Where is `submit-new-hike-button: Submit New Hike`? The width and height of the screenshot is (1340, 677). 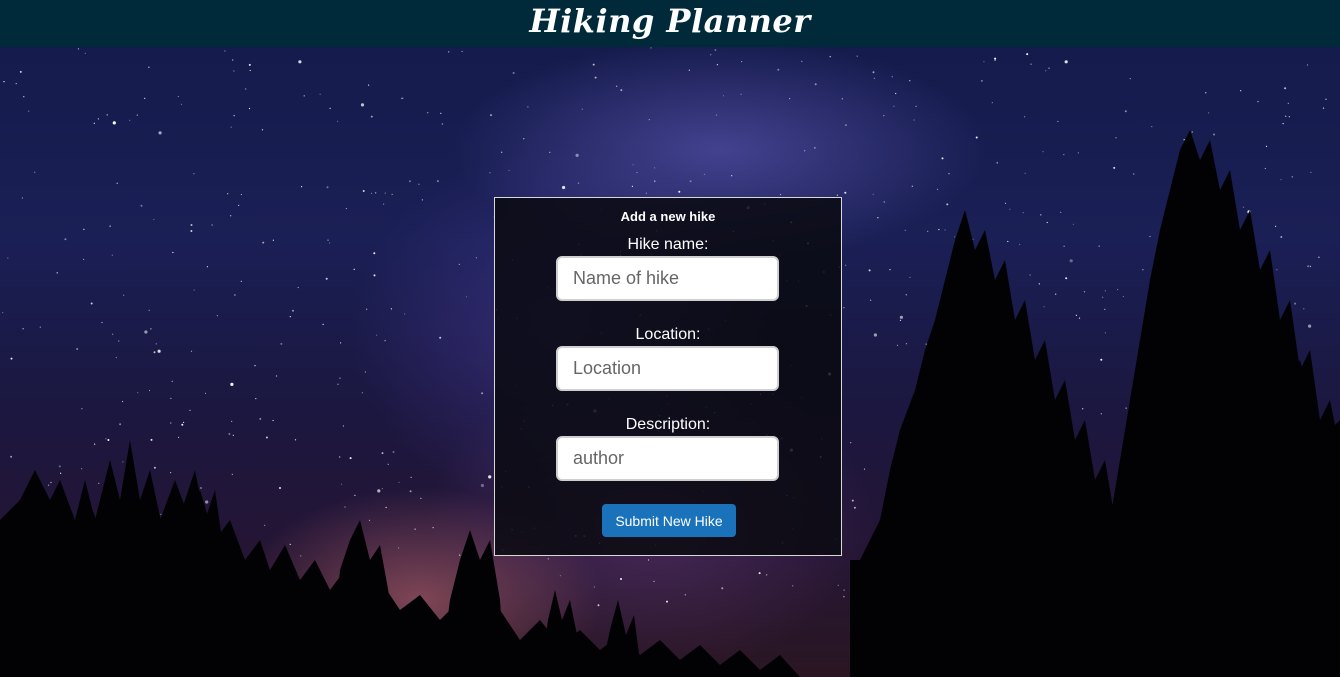 submit-new-hike-button: Submit New Hike is located at coordinates (669, 520).